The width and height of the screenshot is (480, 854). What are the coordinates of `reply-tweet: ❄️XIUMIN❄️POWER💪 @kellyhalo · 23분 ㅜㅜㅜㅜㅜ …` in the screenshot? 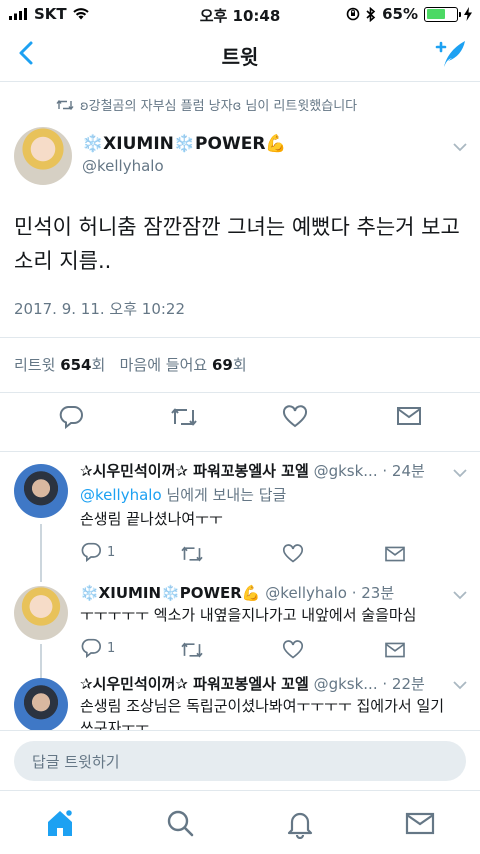 It's located at (240, 624).